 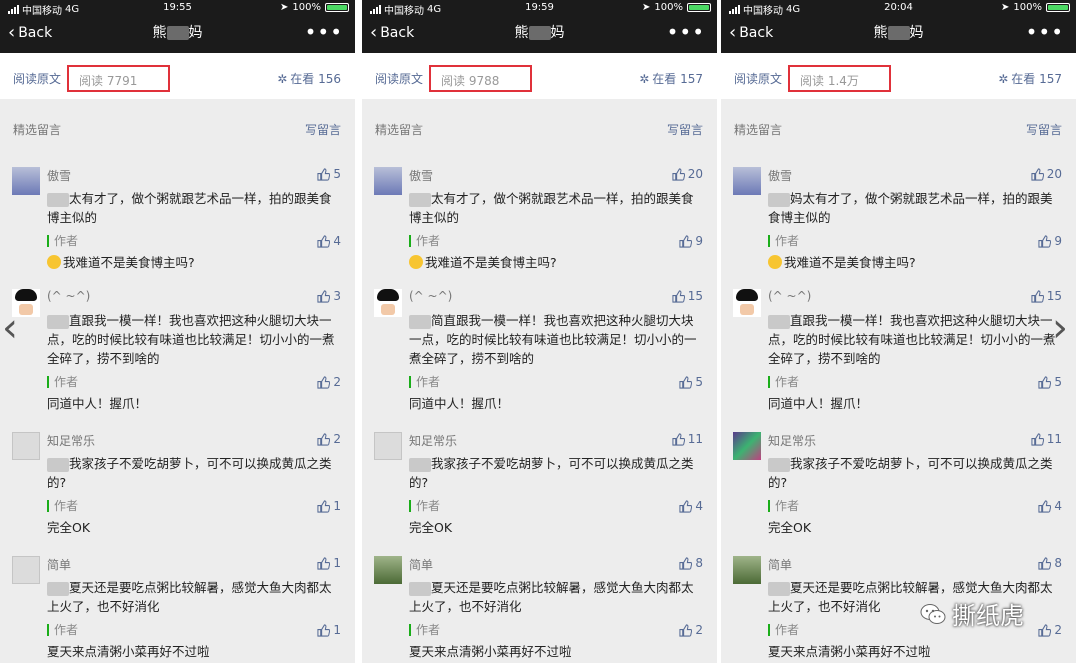 I want to click on previous-arrow-icon: ‹, so click(x=10, y=328).